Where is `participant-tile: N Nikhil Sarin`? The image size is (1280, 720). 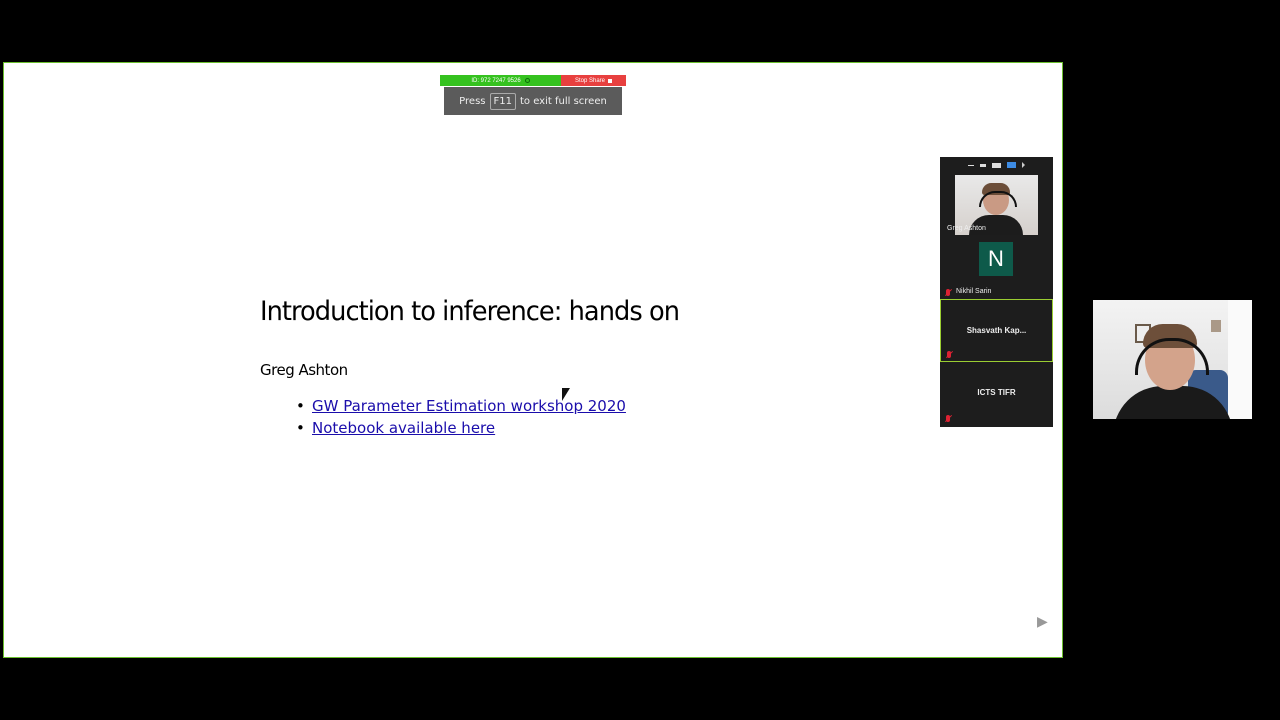
participant-tile: N Nikhil Sarin is located at coordinates (996, 267).